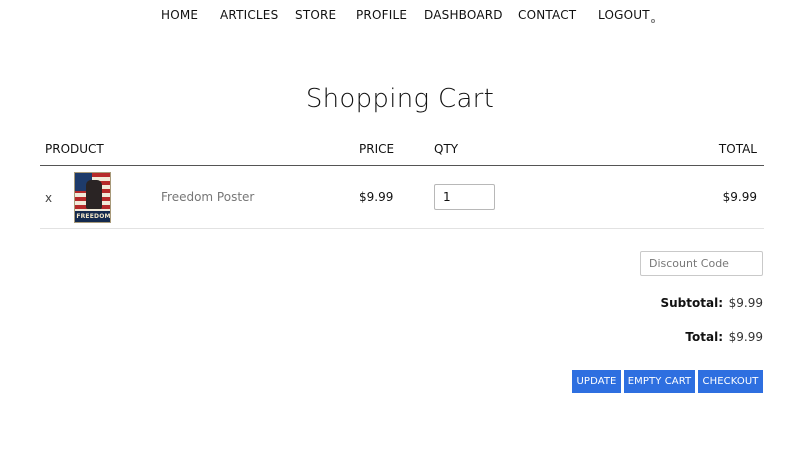 This screenshot has height=462, width=800. What do you see at coordinates (464, 197) in the screenshot?
I see `quantity-input` at bounding box center [464, 197].